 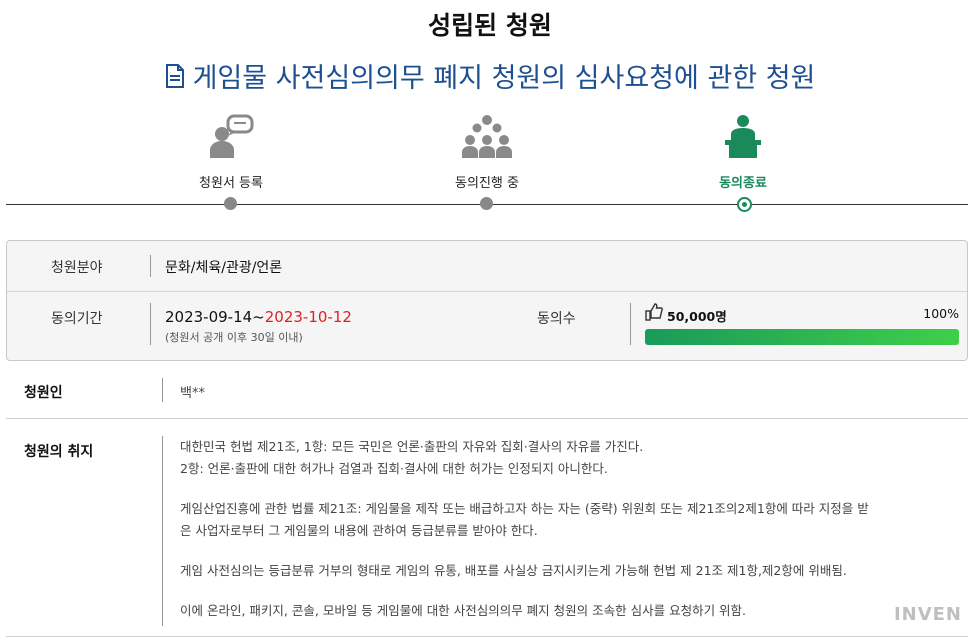 I want to click on step-label: 동의종료, so click(x=743, y=183).